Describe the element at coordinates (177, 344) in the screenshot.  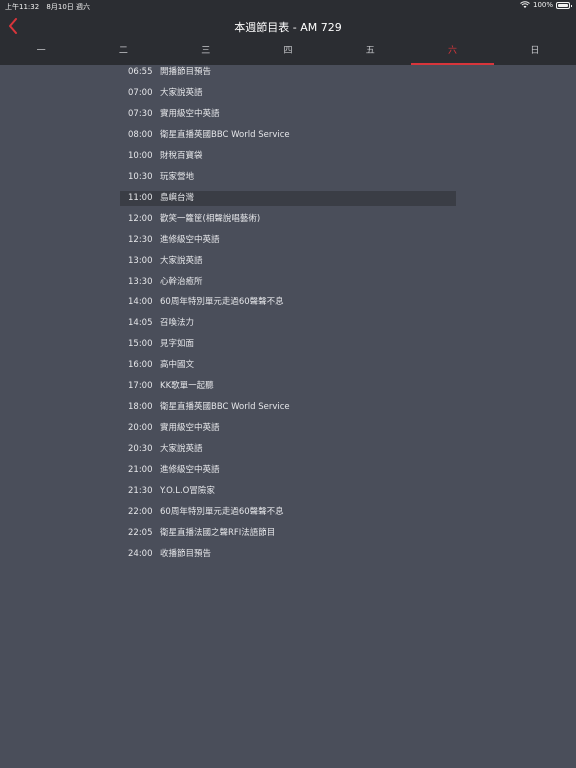
I see `program-title: 見字如面` at that location.